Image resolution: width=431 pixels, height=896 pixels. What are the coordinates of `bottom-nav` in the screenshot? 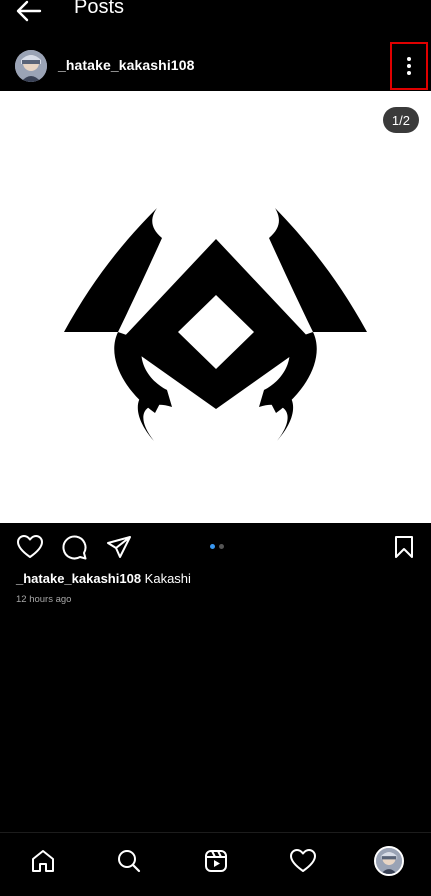 It's located at (215, 864).